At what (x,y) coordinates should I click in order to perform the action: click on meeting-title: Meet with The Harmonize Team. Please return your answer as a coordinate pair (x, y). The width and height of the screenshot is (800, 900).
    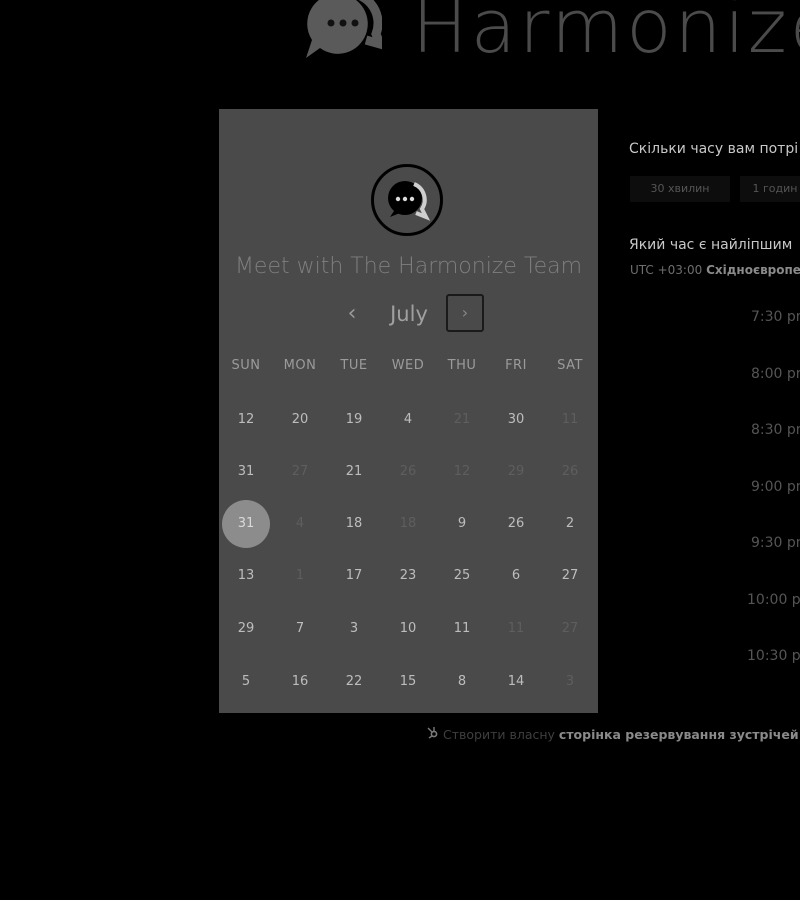
    Looking at the image, I should click on (408, 266).